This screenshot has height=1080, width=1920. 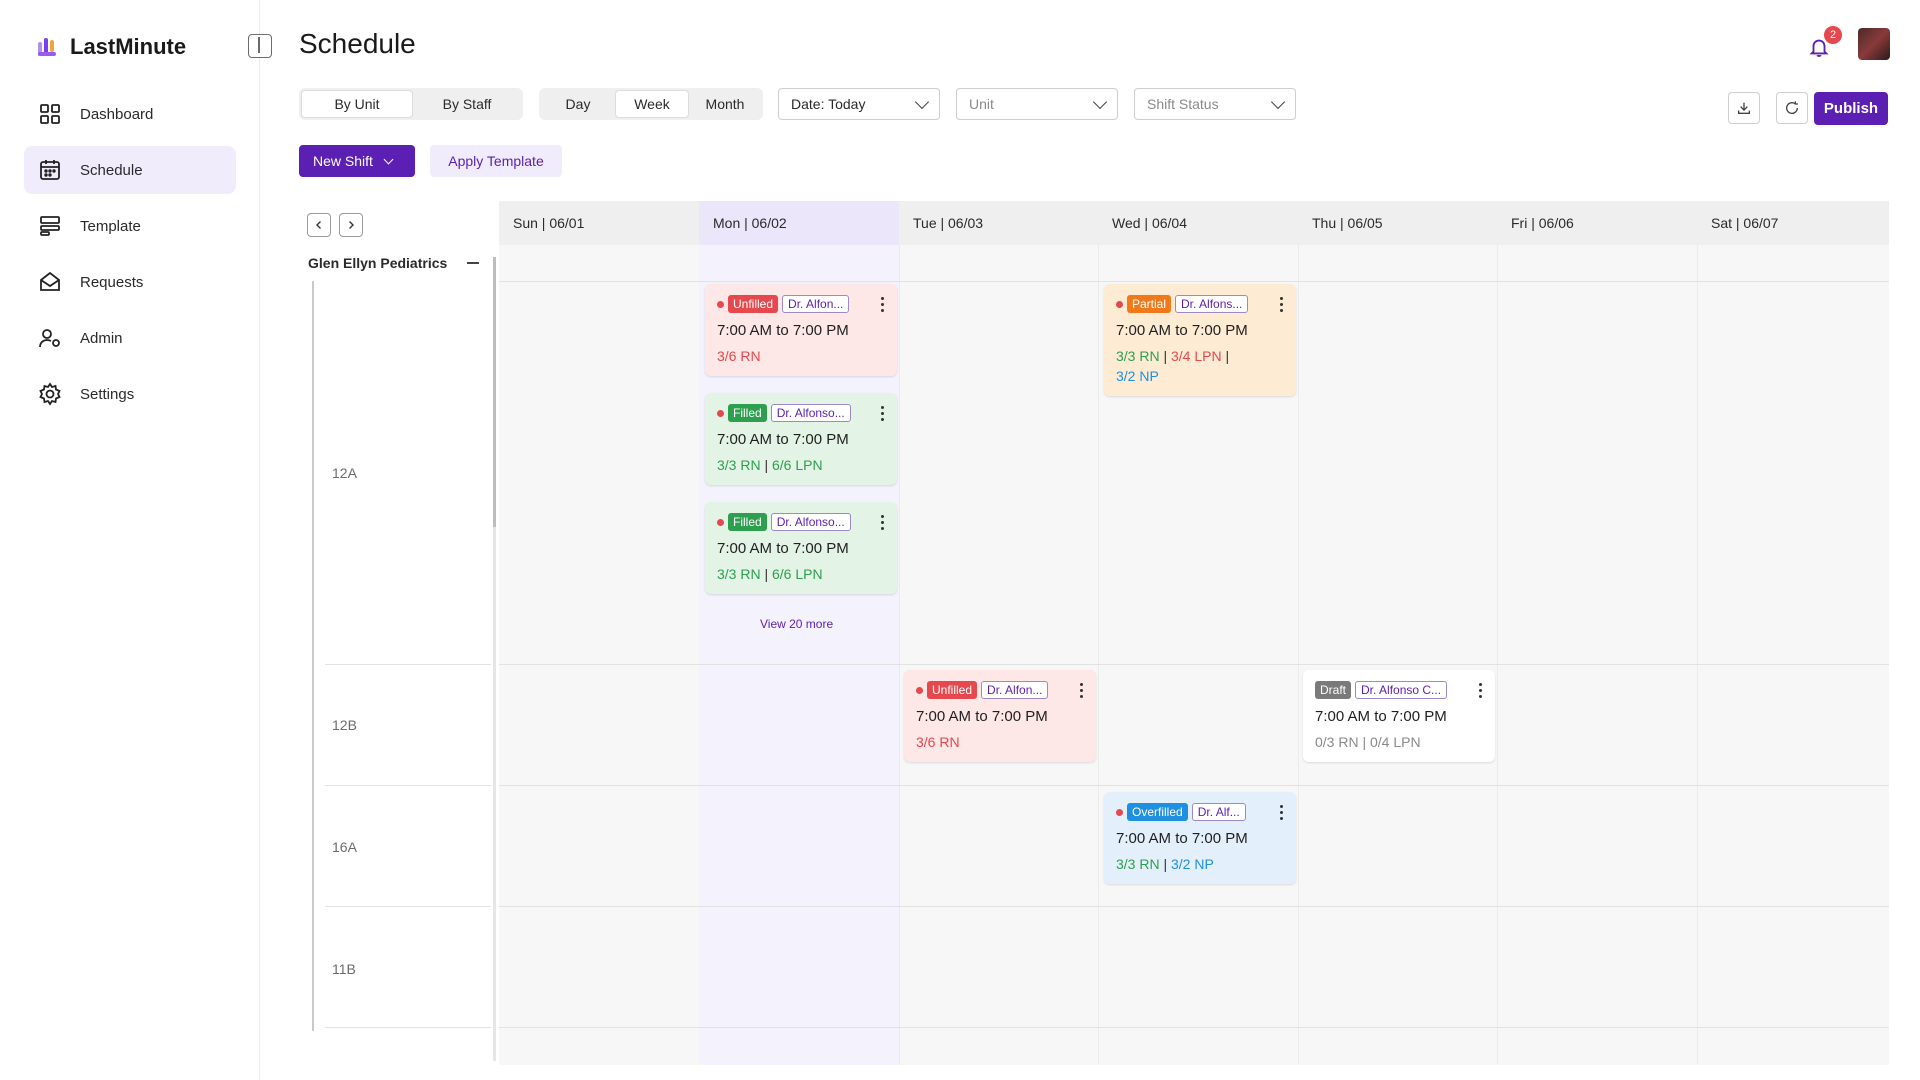 What do you see at coordinates (747, 413) in the screenshot?
I see `status-badge: Filled` at bounding box center [747, 413].